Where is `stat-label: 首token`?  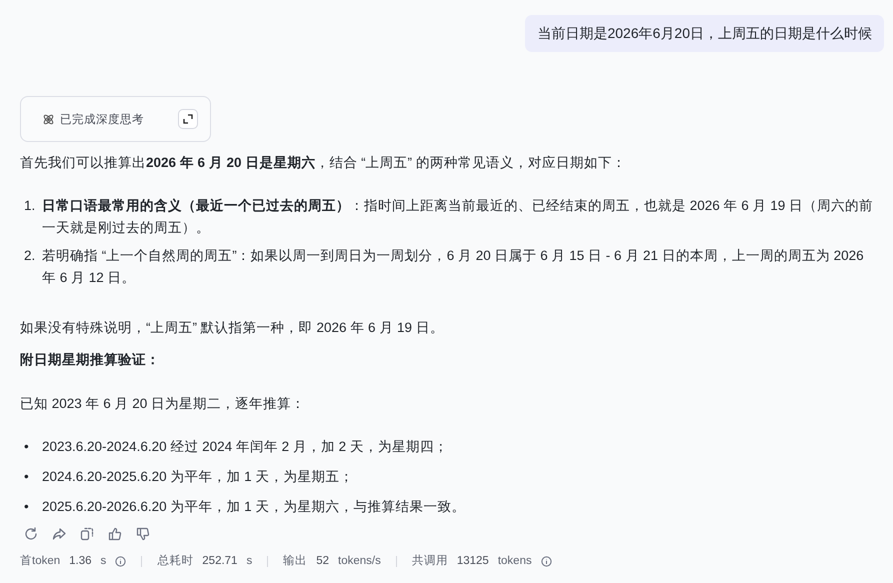
stat-label: 首token is located at coordinates (40, 561).